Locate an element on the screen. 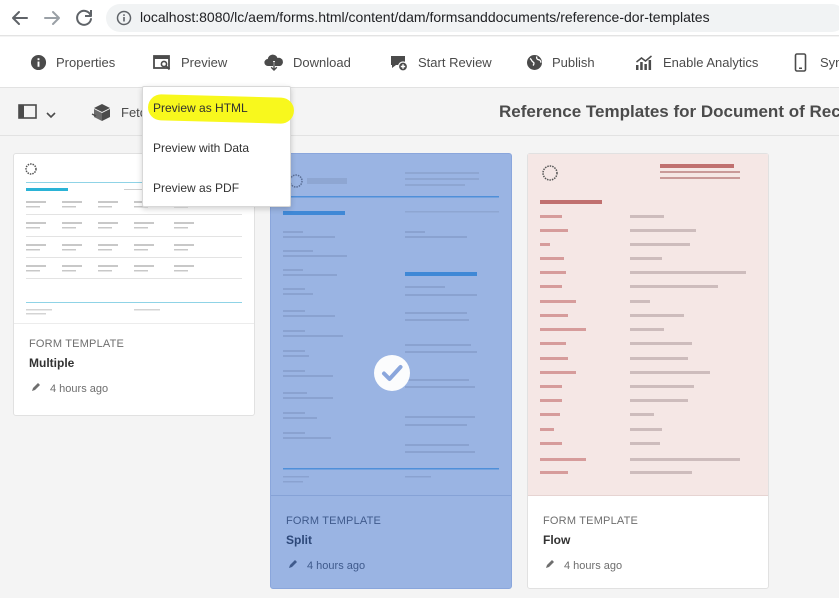 The height and width of the screenshot is (598, 839). globe-icon is located at coordinates (534, 62).